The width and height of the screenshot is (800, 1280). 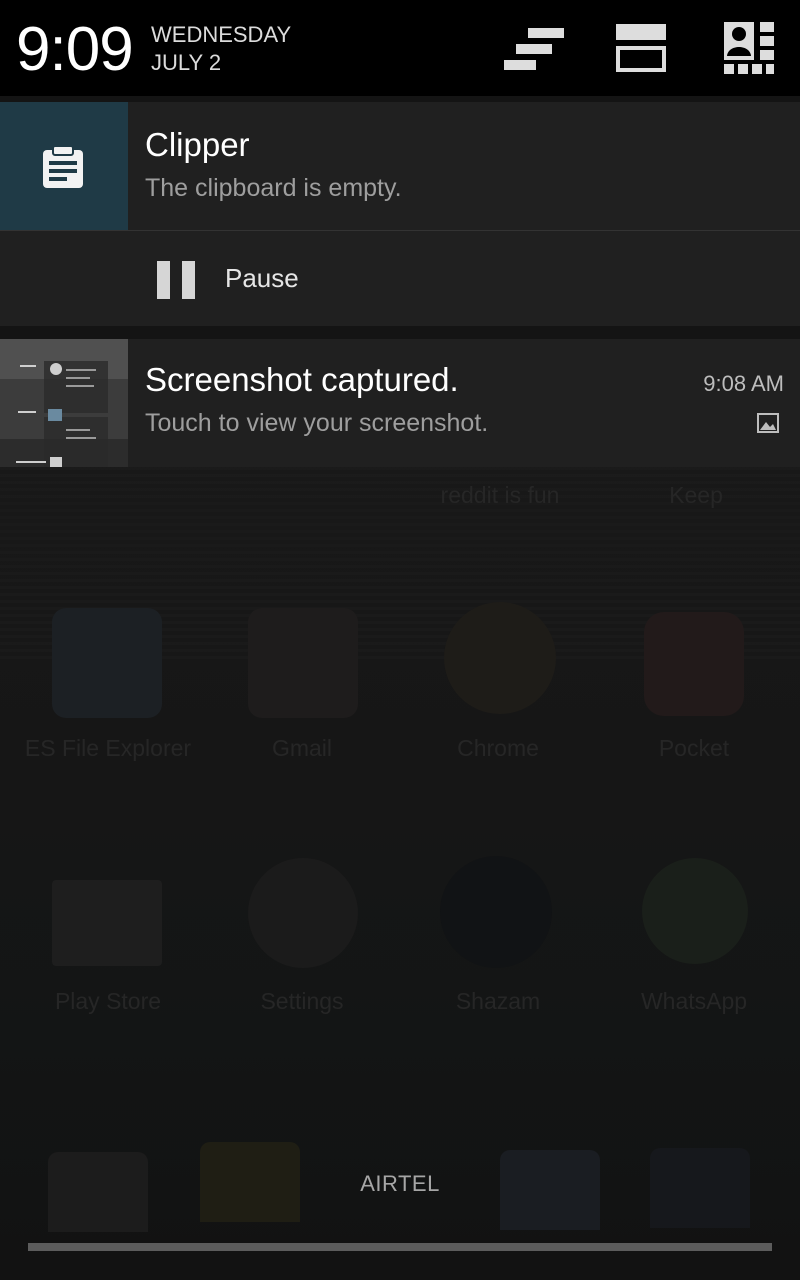 I want to click on clock: 9:09, so click(x=75, y=49).